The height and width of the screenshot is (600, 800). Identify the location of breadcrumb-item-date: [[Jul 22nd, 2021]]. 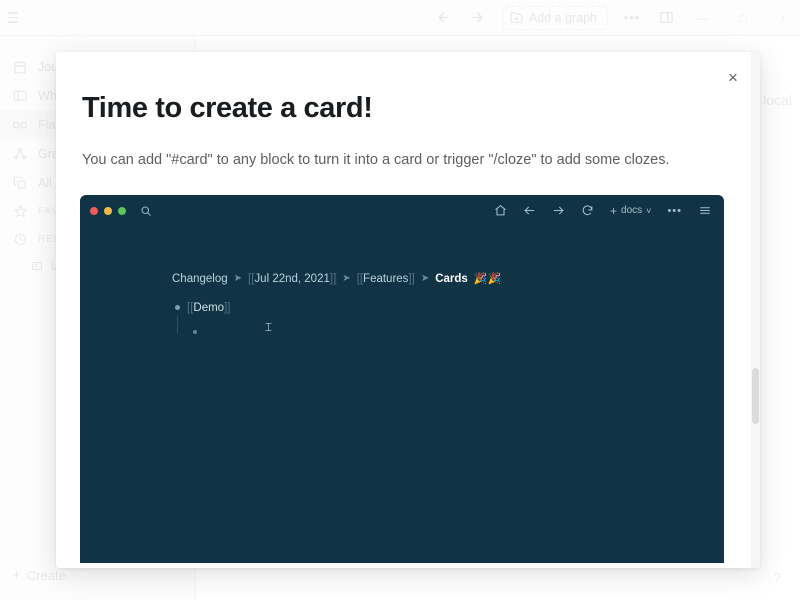
(292, 279).